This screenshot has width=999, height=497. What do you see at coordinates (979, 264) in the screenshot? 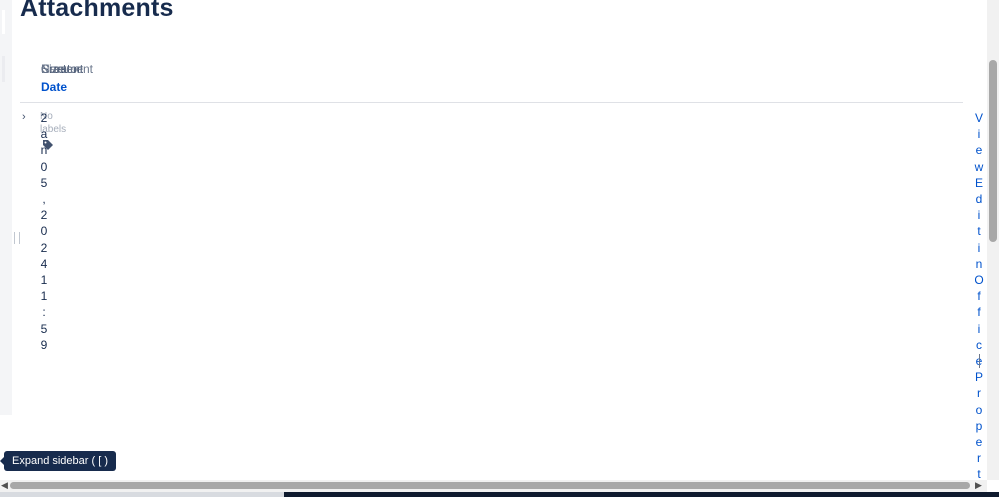
I see `action-link-char: n` at bounding box center [979, 264].